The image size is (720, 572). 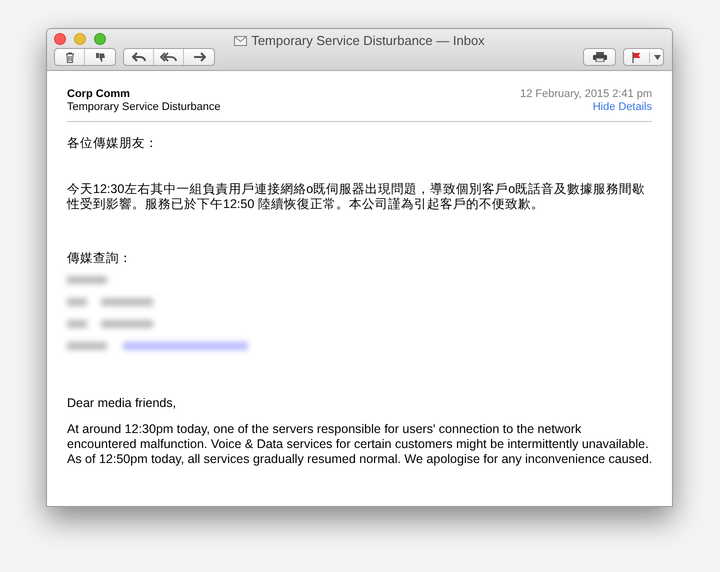 What do you see at coordinates (622, 107) in the screenshot?
I see `hide-details-link: Hide Details` at bounding box center [622, 107].